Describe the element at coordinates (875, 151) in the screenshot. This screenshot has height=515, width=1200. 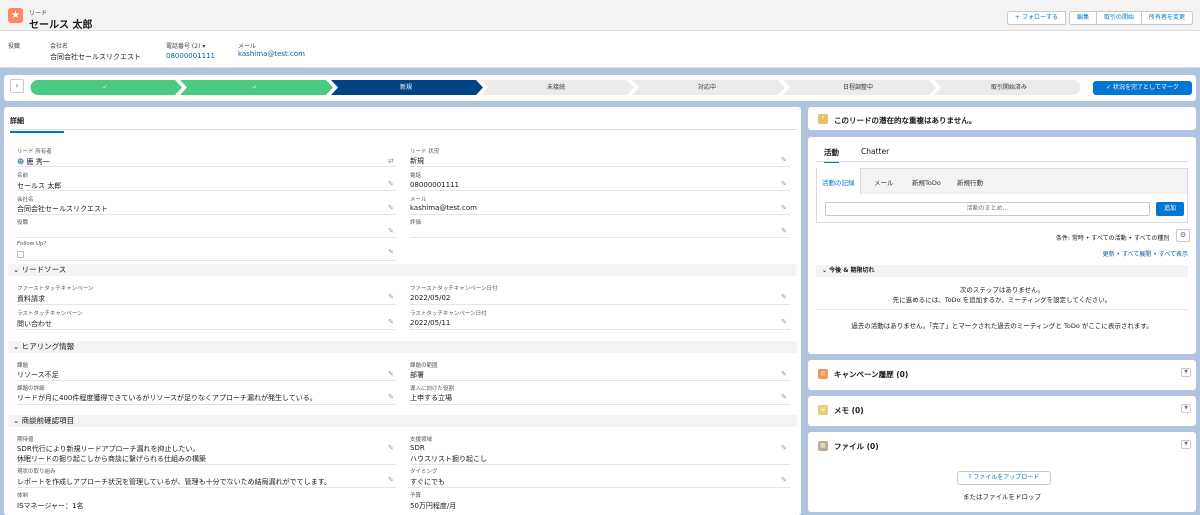
I see `tab-chatter: Chatter` at that location.